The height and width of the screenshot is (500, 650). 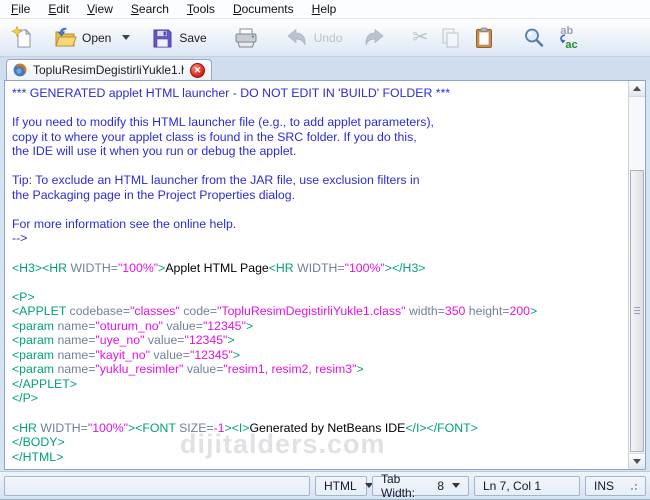 I want to click on code-line: </P>, so click(x=25, y=398).